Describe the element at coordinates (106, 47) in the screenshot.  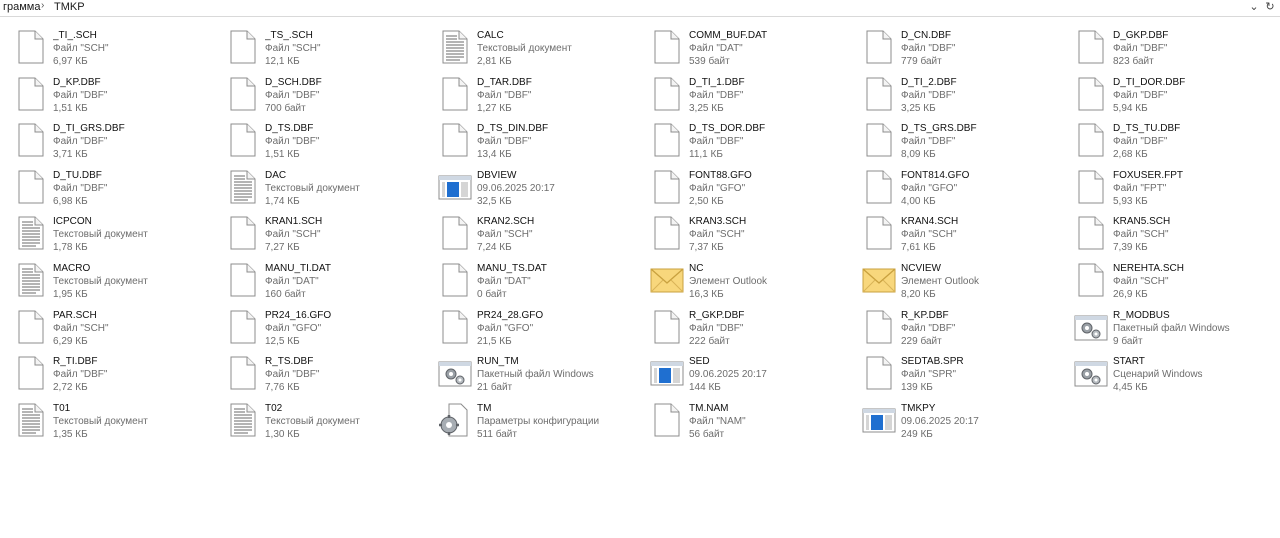
I see `file-item: _TI_.SCH Файл "SCH" 6,97 КБ` at that location.